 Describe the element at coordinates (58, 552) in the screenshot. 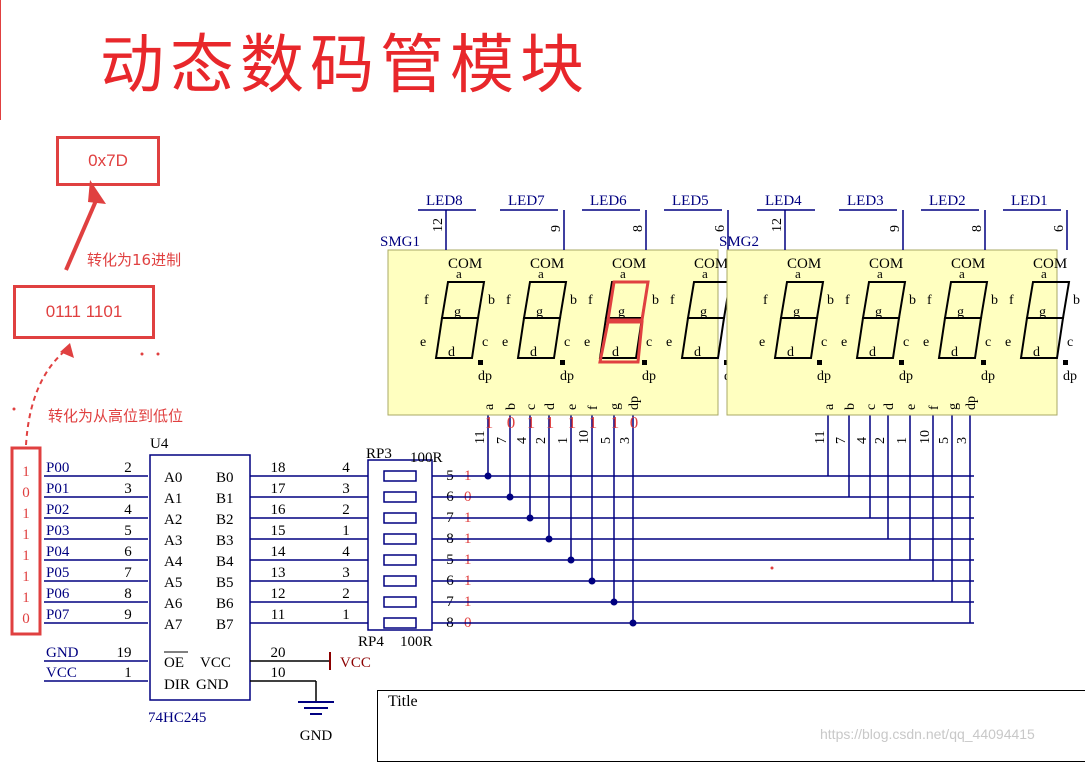

I see `net-label-p0x: P04` at that location.